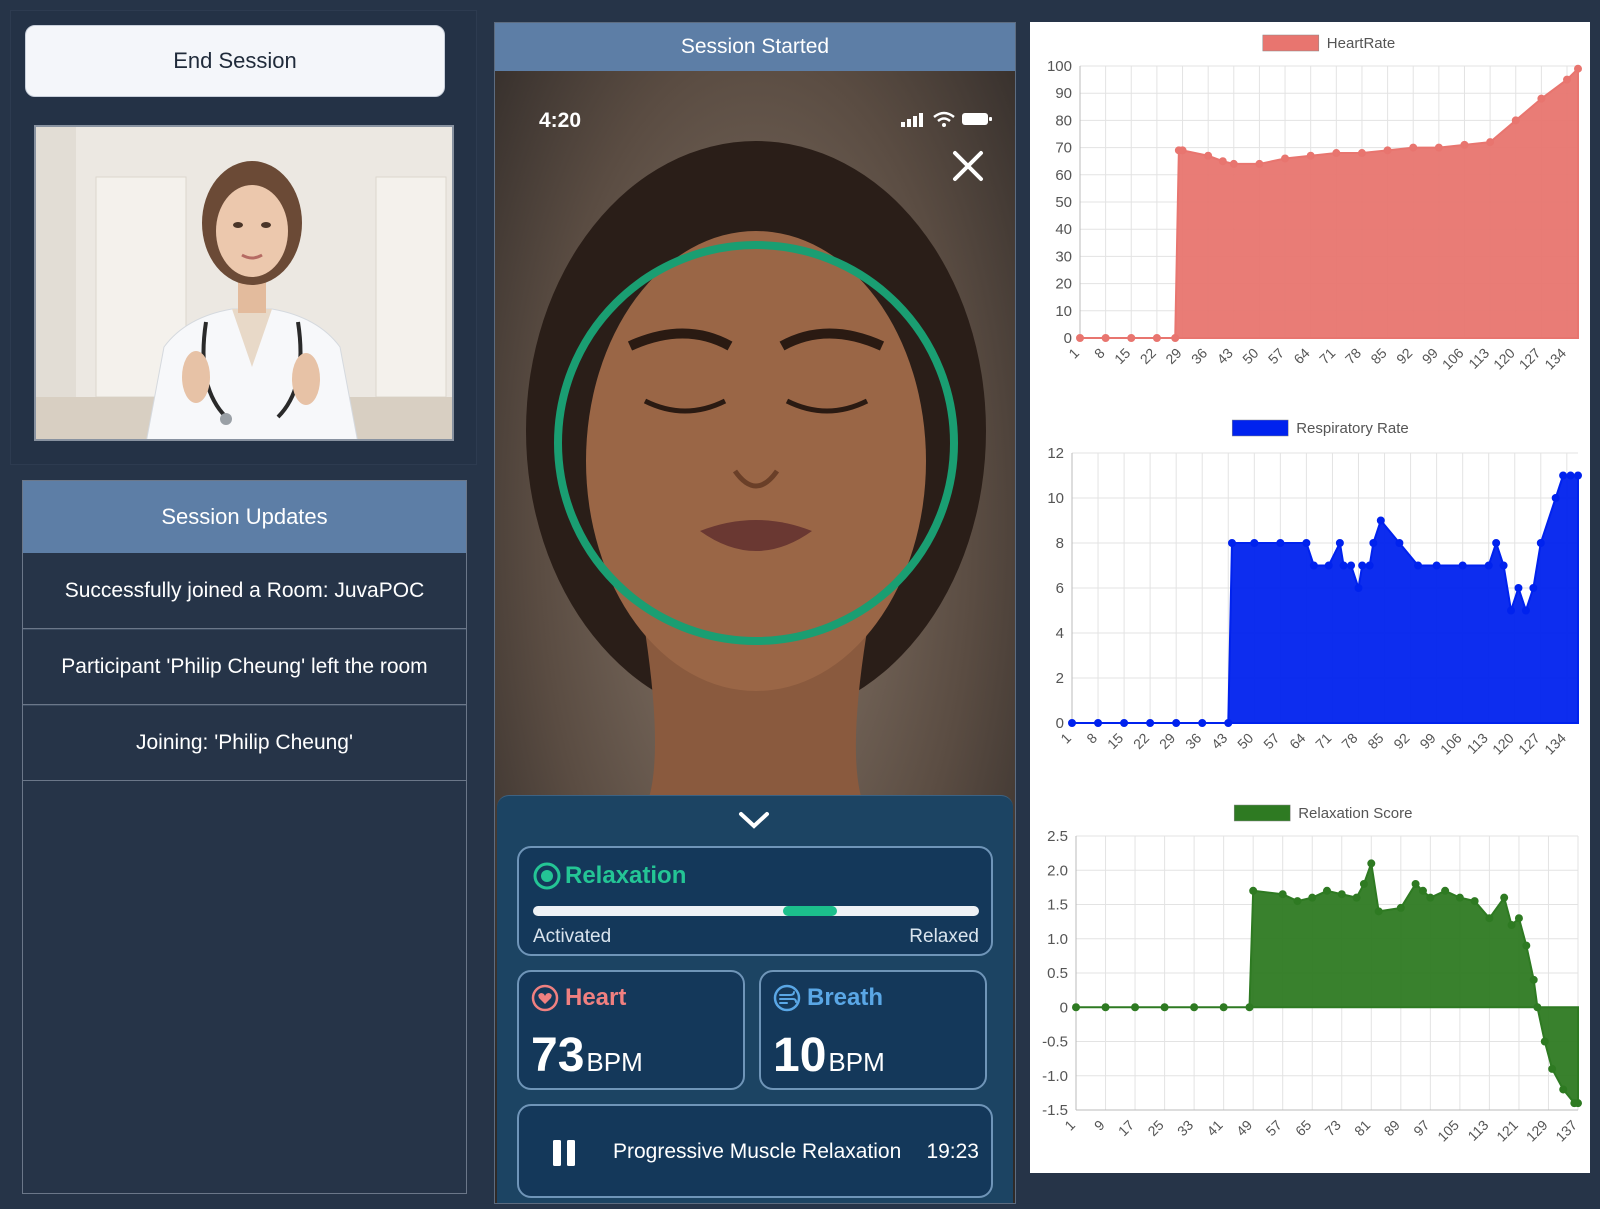  What do you see at coordinates (1361, 43) in the screenshot?
I see `legend-label: HeartRate` at bounding box center [1361, 43].